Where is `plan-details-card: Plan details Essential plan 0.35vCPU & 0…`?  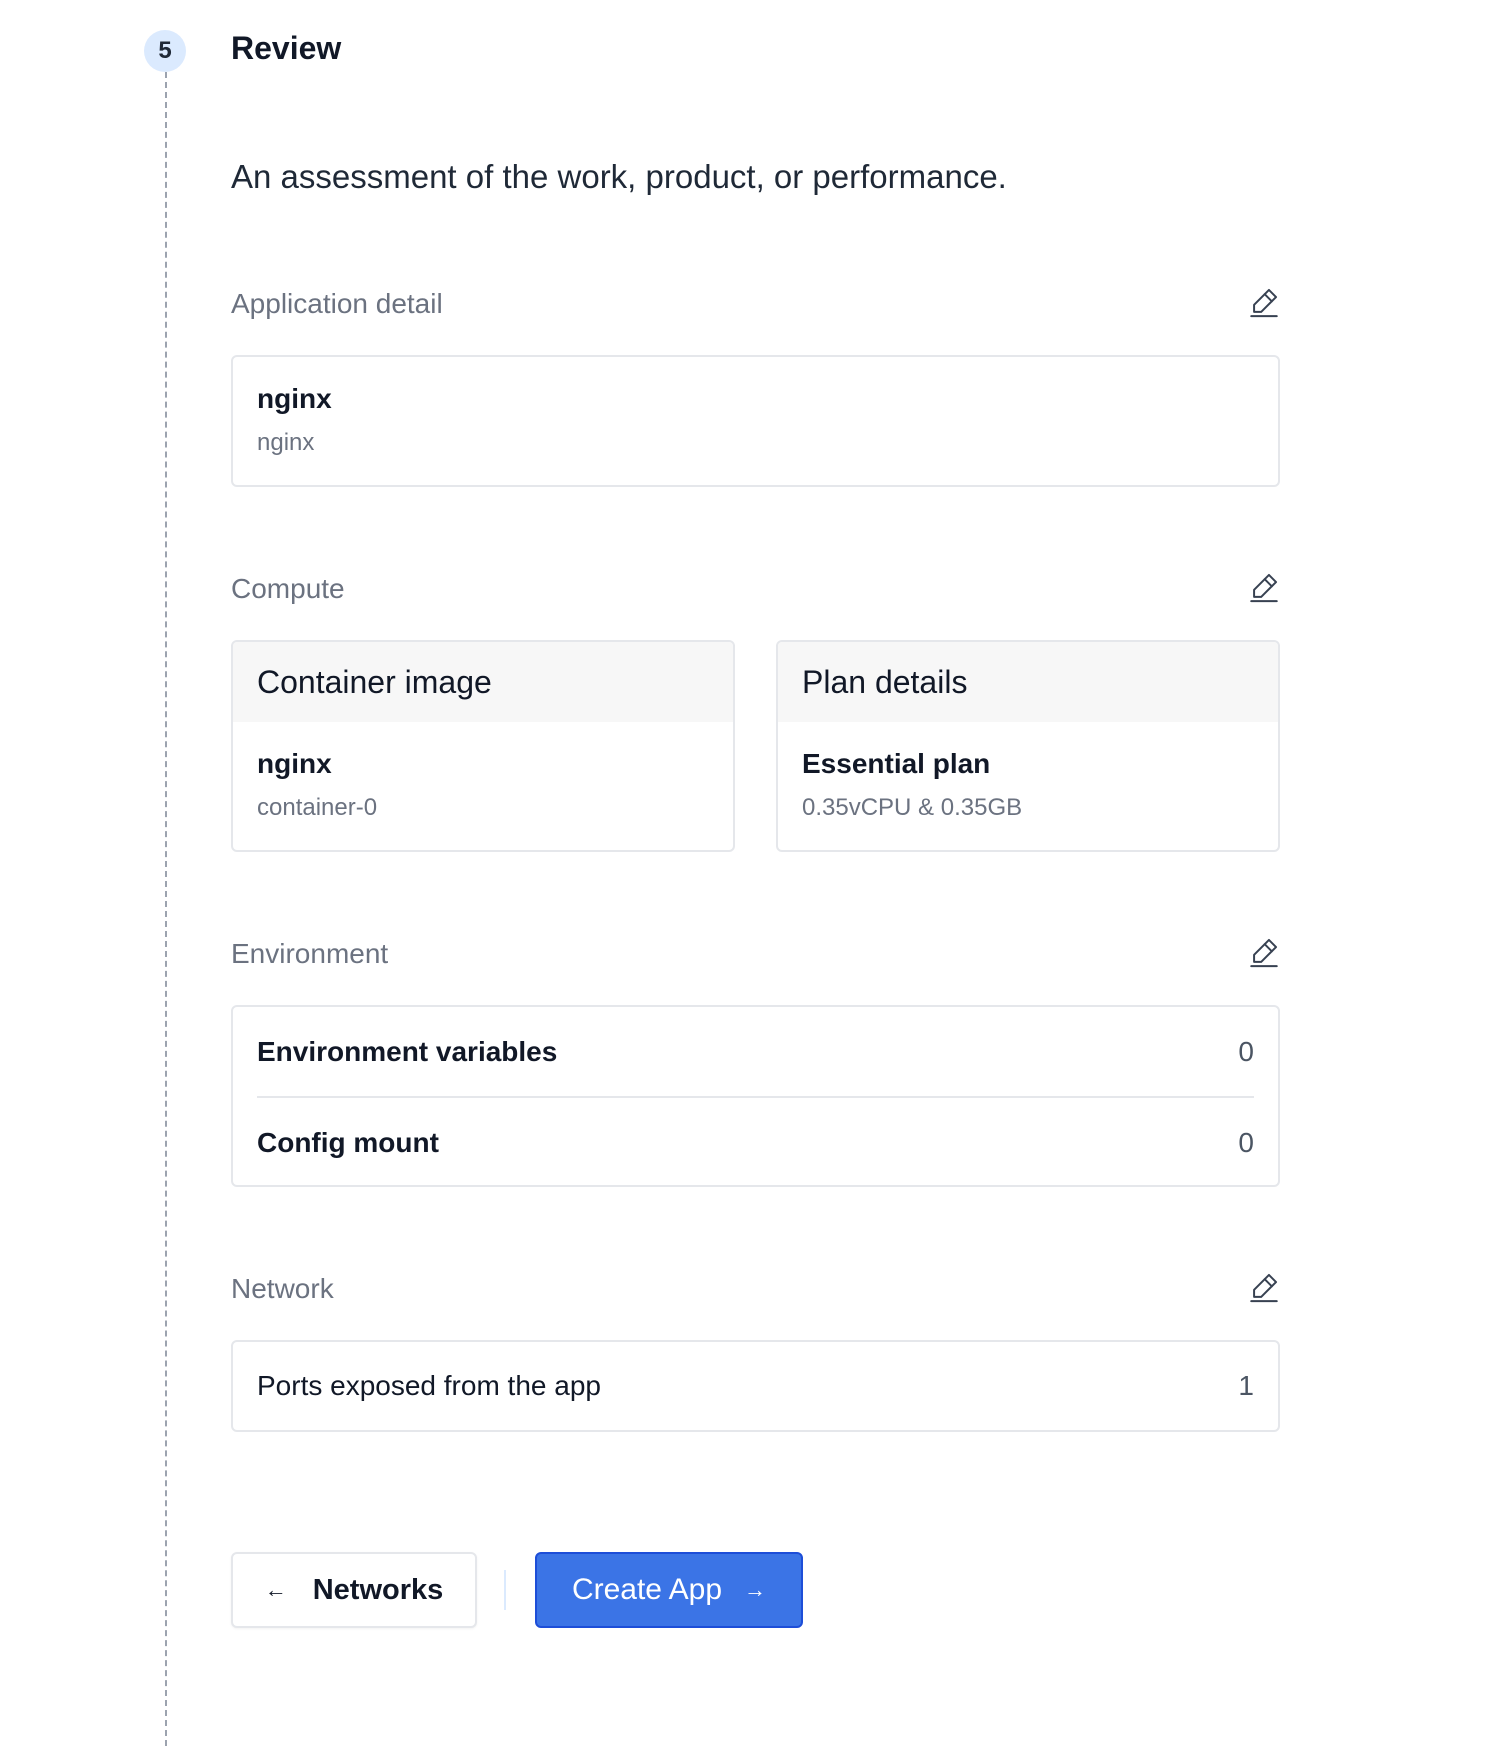 plan-details-card: Plan details Essential plan 0.35vCPU & 0… is located at coordinates (1028, 746).